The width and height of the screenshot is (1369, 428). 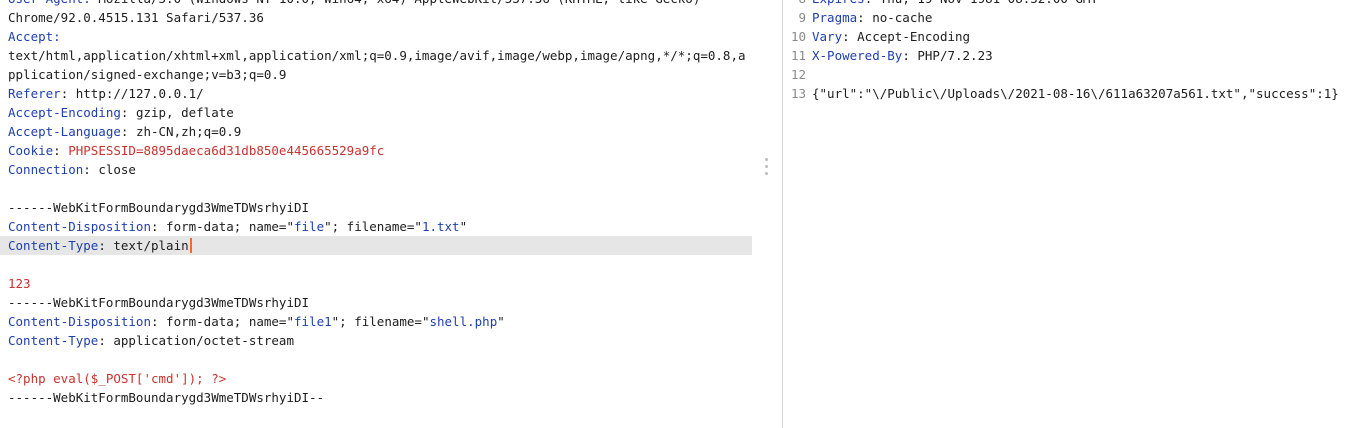 I want to click on request-token: : zh-CN,zh;q=0.9, so click(x=181, y=131).